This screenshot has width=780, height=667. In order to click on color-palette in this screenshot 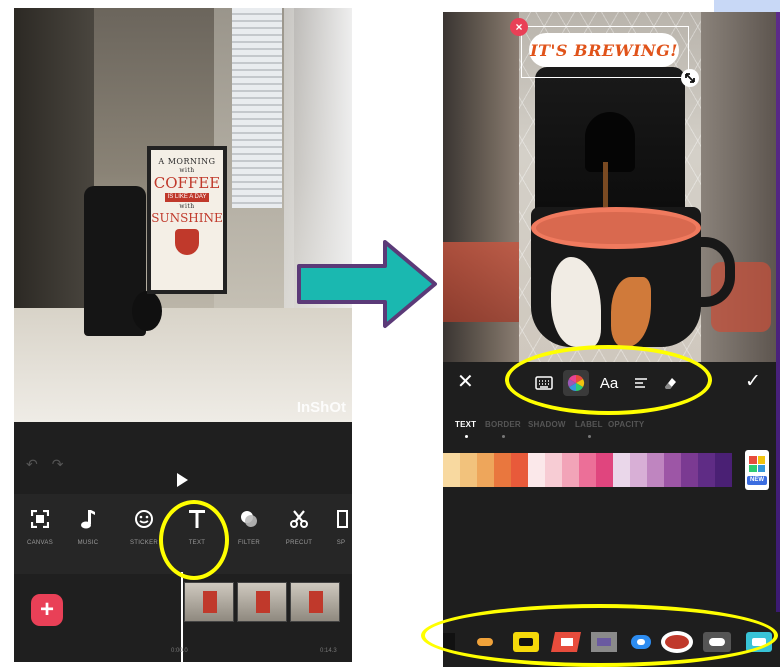, I will do `click(611, 470)`.